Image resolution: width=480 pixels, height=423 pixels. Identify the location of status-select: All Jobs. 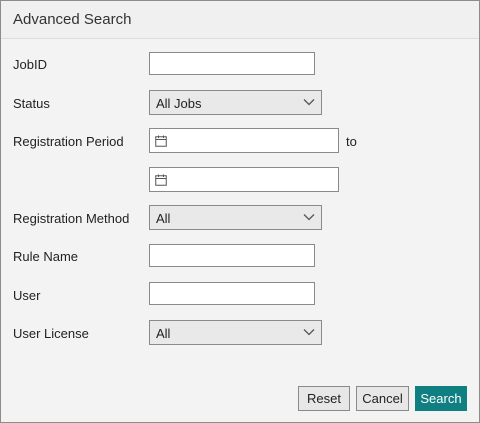
(235, 102).